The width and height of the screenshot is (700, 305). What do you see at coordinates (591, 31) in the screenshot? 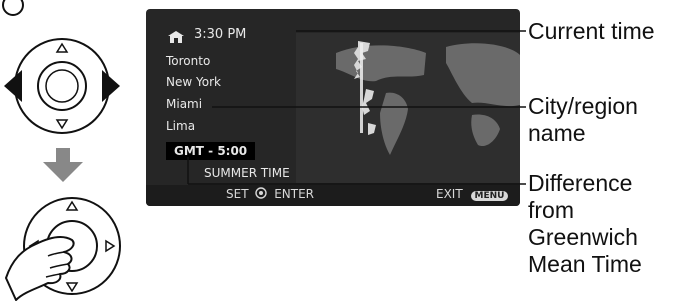
I see `callout-current-time: Current time` at bounding box center [591, 31].